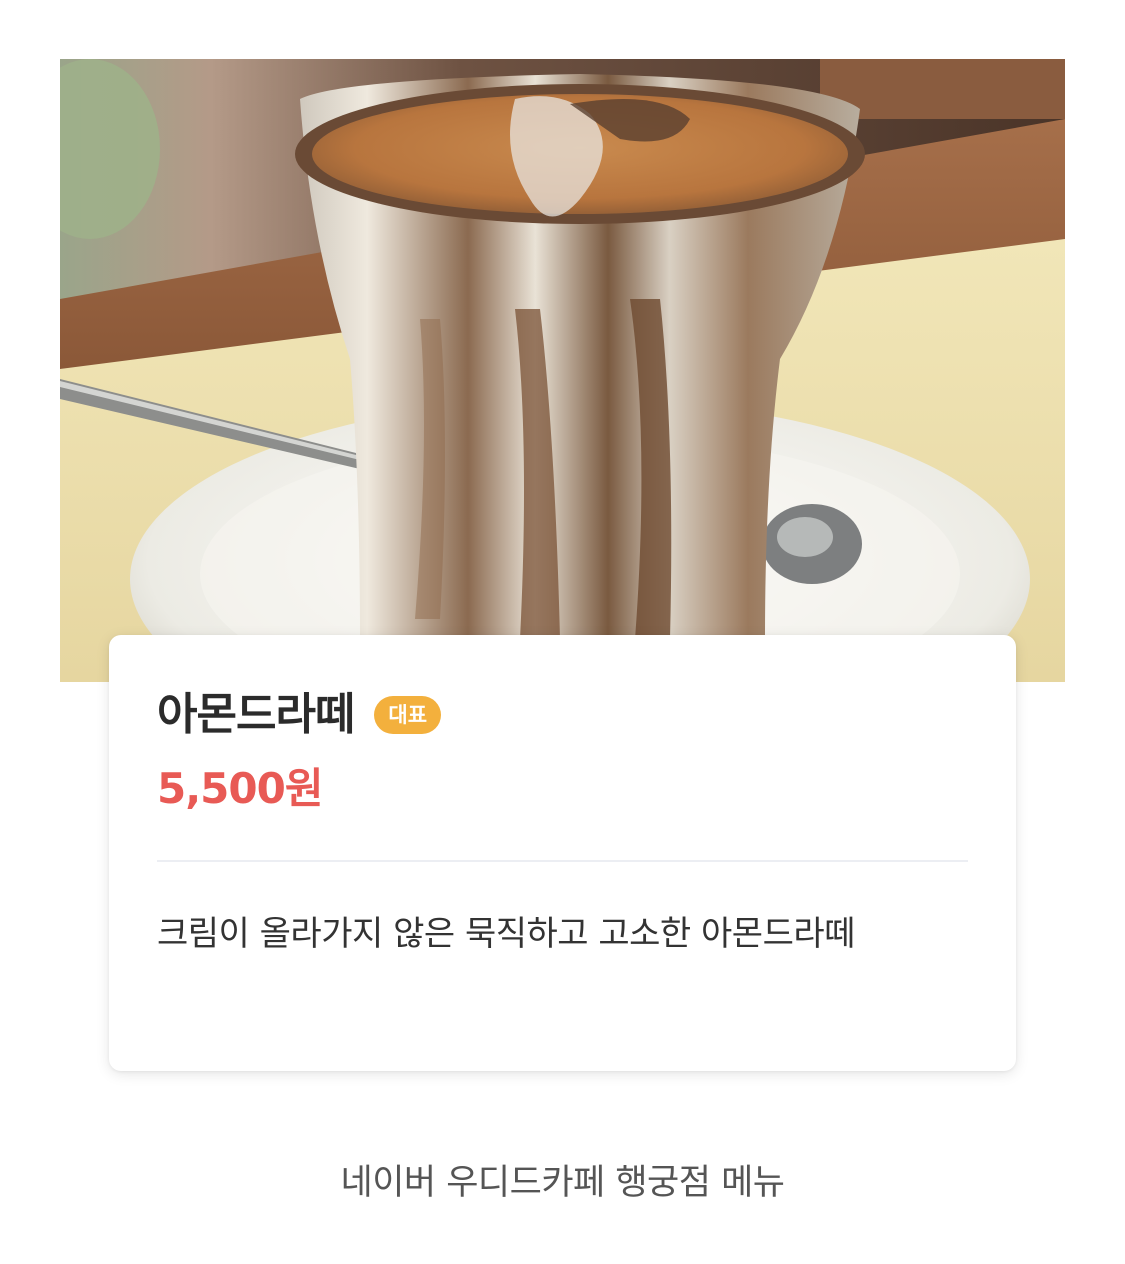  I want to click on title-row: 아몬드라떼 대표, so click(299, 715).